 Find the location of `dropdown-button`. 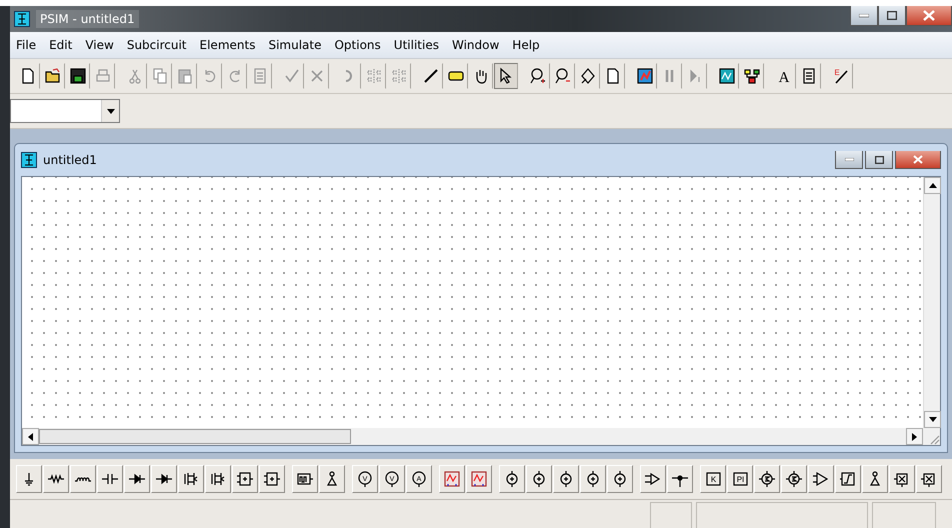

dropdown-button is located at coordinates (110, 111).